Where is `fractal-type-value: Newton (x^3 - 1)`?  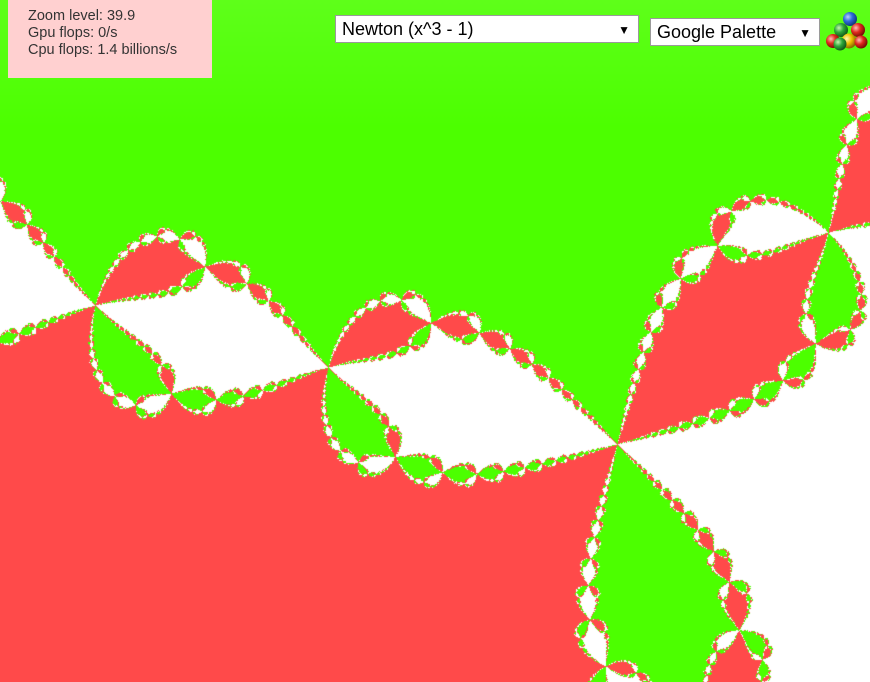 fractal-type-value: Newton (x^3 - 1) is located at coordinates (408, 29).